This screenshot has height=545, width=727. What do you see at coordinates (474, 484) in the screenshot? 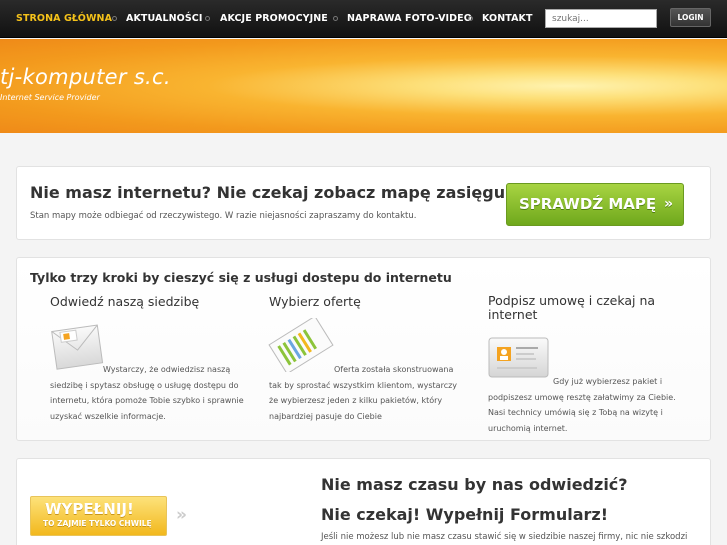
I see `form-promo-heading-1: Nie masz czasu by nas odwiedzić?` at bounding box center [474, 484].